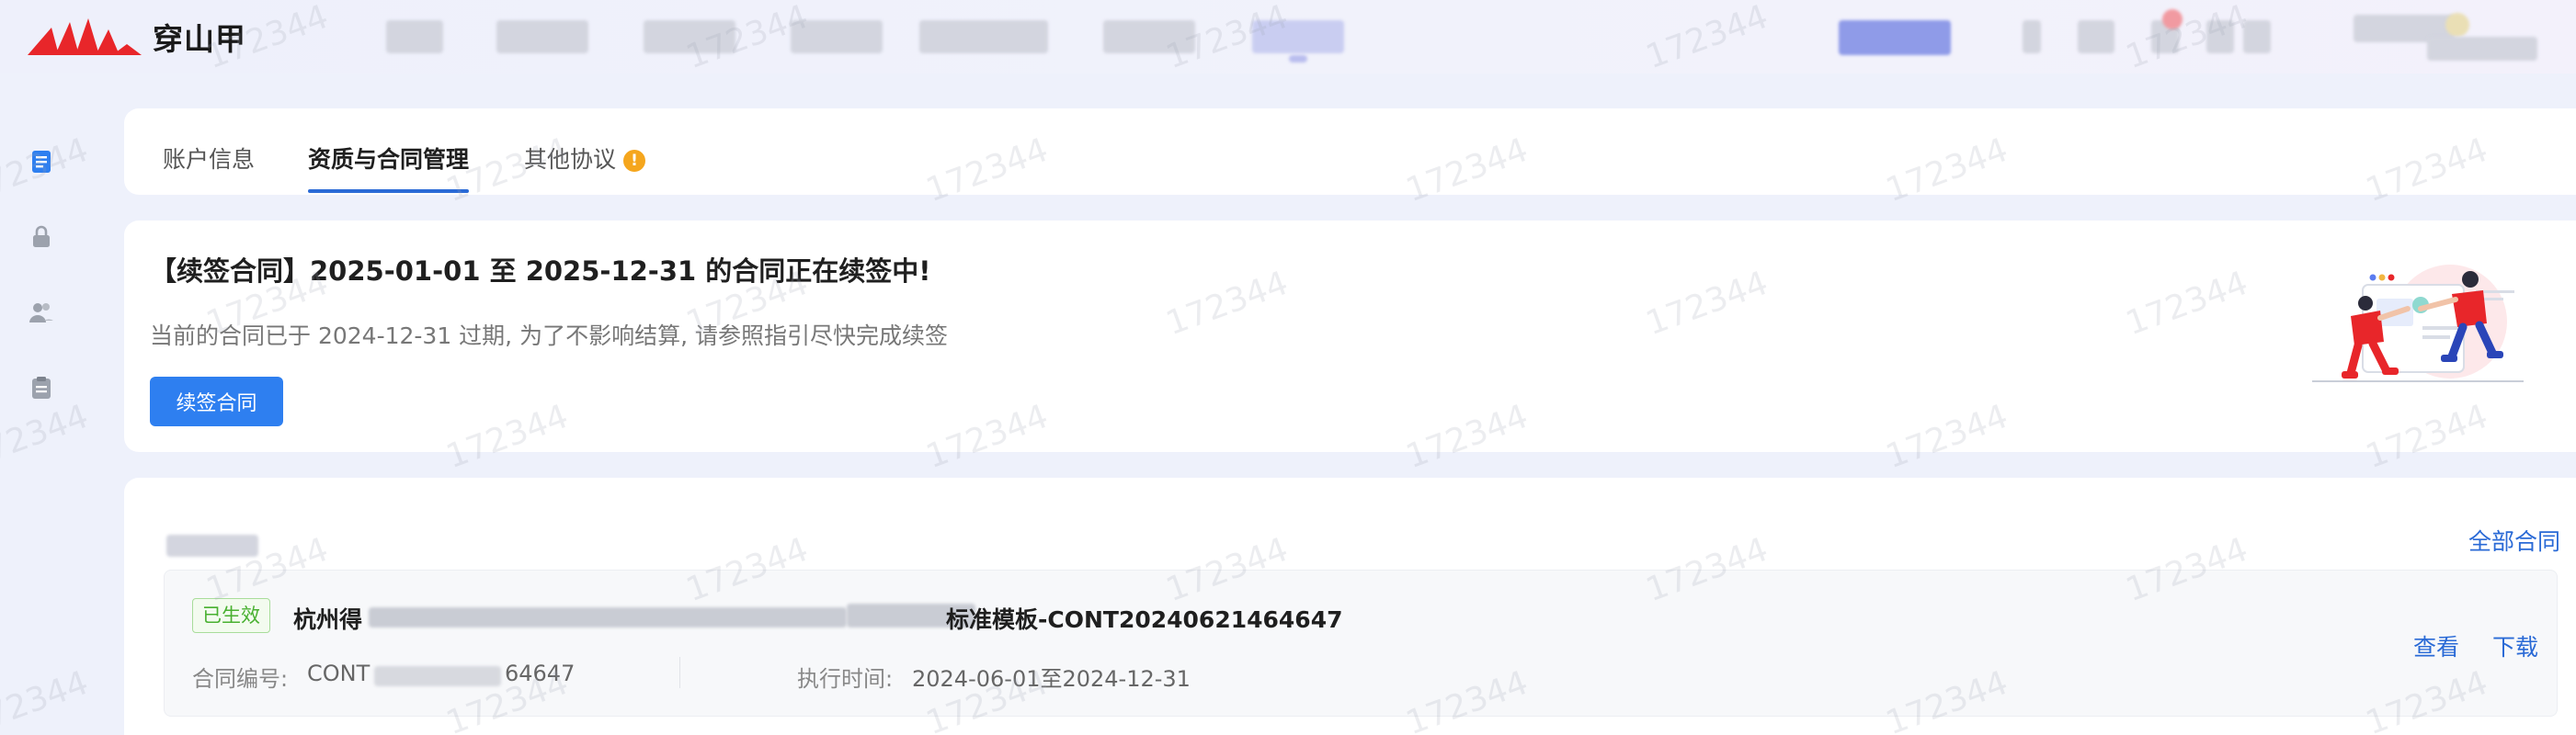  Describe the element at coordinates (338, 674) in the screenshot. I see `contract-number-prefix: CONT` at that location.